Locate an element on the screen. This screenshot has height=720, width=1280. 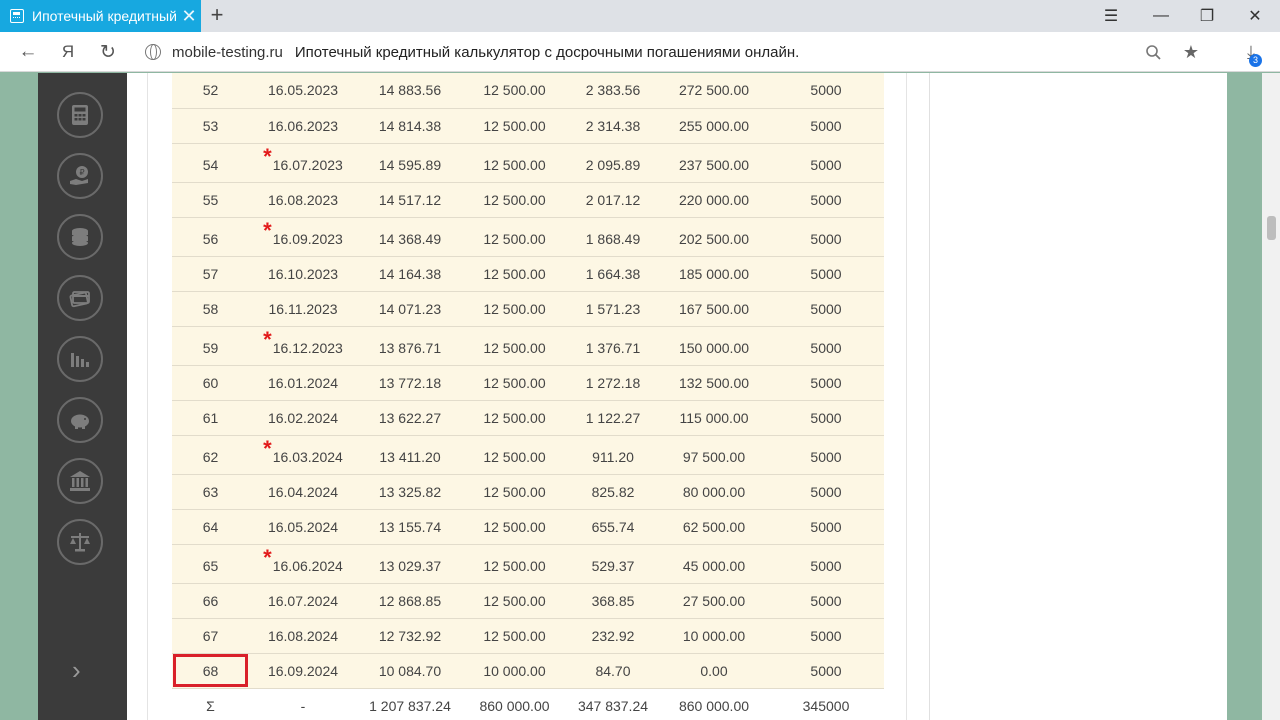
interest-amount-cell: 1 664.38 is located at coordinates (613, 274).